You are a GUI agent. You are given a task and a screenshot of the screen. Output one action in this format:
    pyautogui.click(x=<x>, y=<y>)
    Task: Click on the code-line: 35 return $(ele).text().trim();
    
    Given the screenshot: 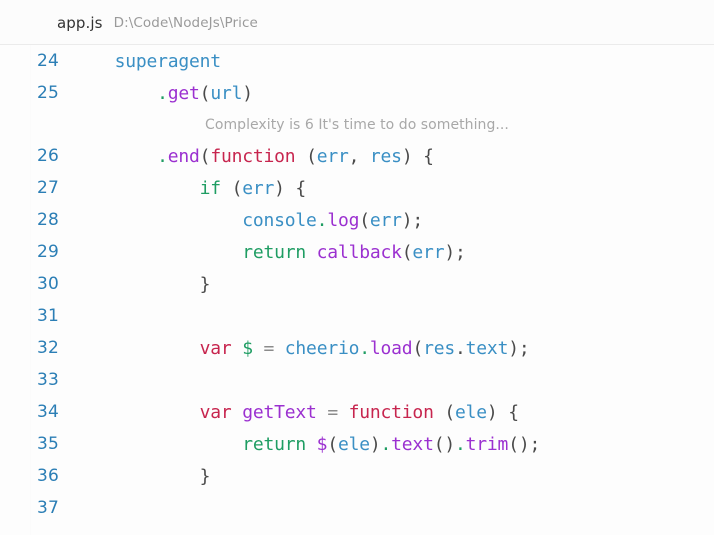 What is the action you would take?
    pyautogui.click(x=357, y=444)
    